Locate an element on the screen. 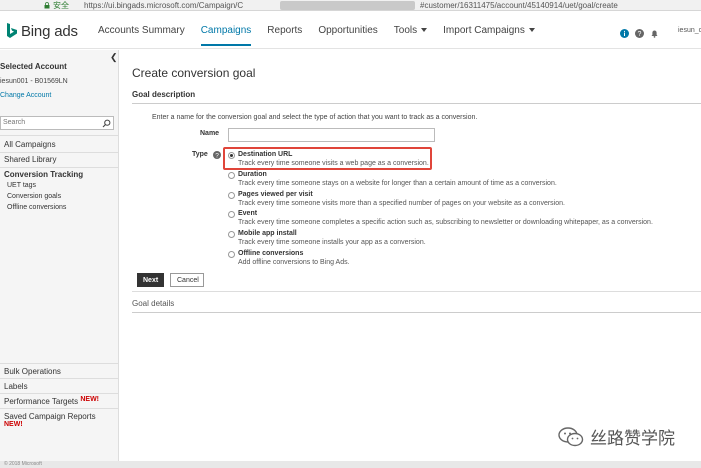 This screenshot has height=468, width=701. header-icons: ? is located at coordinates (639, 31).